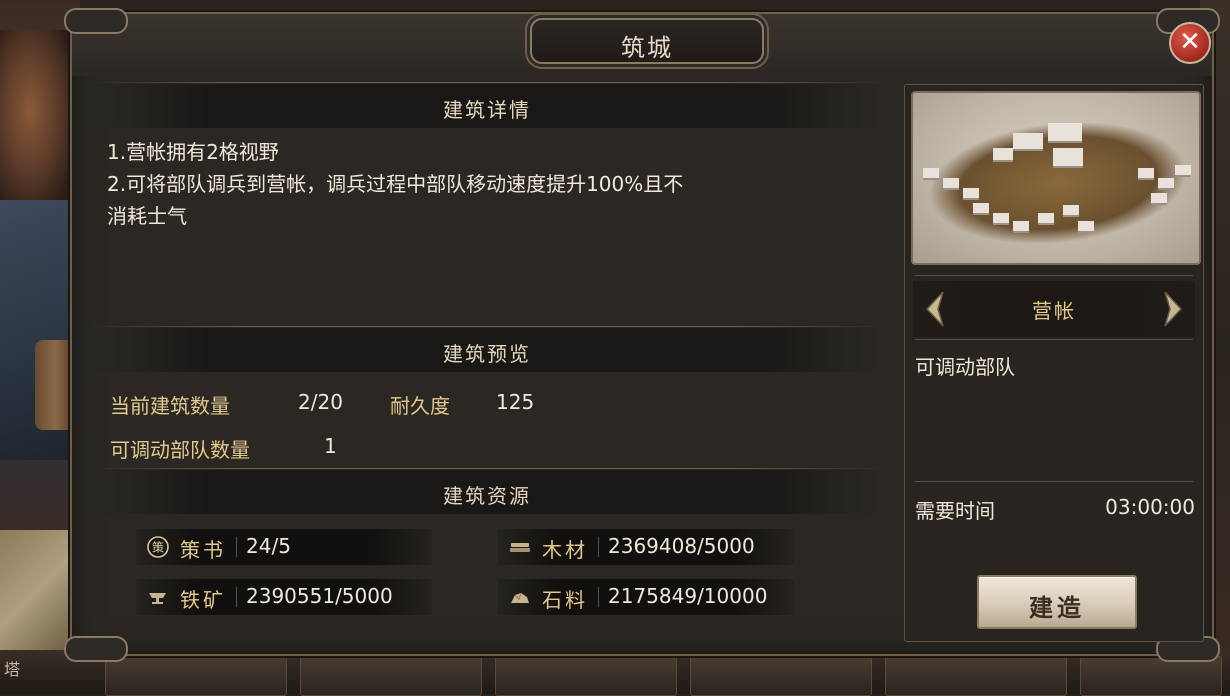 This screenshot has width=1230, height=696. What do you see at coordinates (487, 354) in the screenshot?
I see `preview-header-label: 建筑预览` at bounding box center [487, 354].